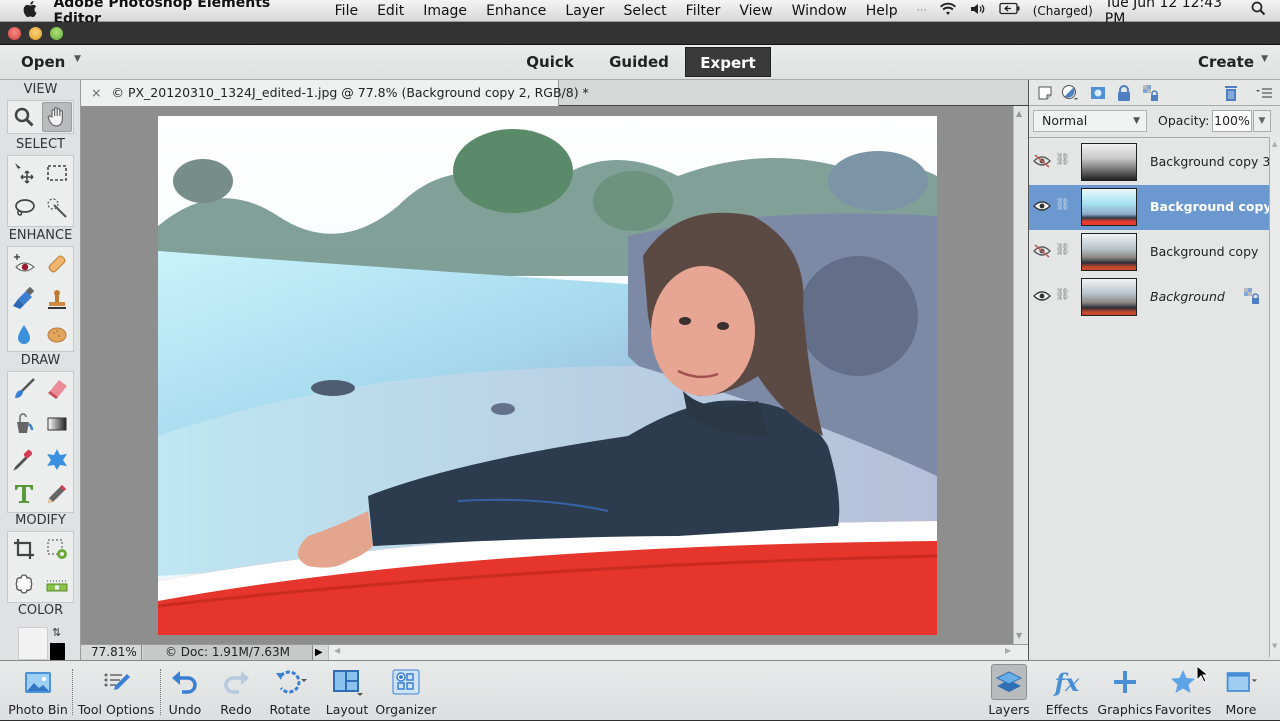  Describe the element at coordinates (1010, 10) in the screenshot. I see `battery-icon` at that location.